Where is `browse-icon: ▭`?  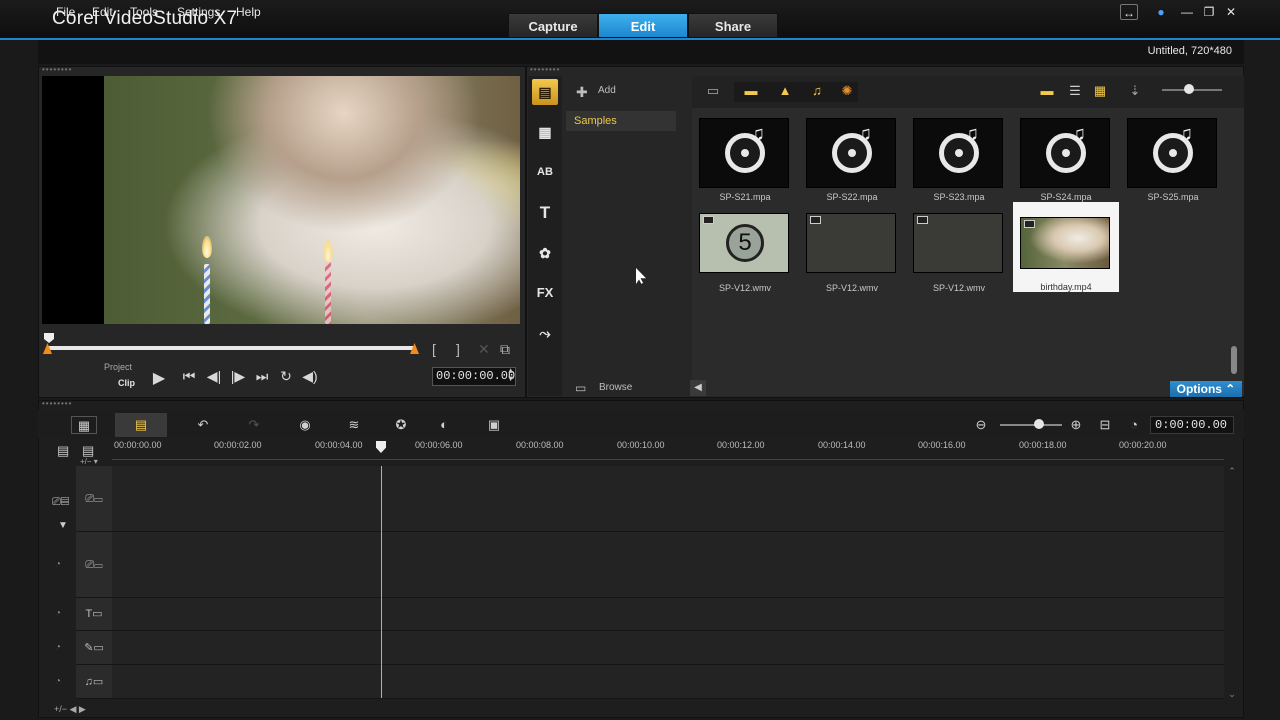 browse-icon: ▭ is located at coordinates (580, 388).